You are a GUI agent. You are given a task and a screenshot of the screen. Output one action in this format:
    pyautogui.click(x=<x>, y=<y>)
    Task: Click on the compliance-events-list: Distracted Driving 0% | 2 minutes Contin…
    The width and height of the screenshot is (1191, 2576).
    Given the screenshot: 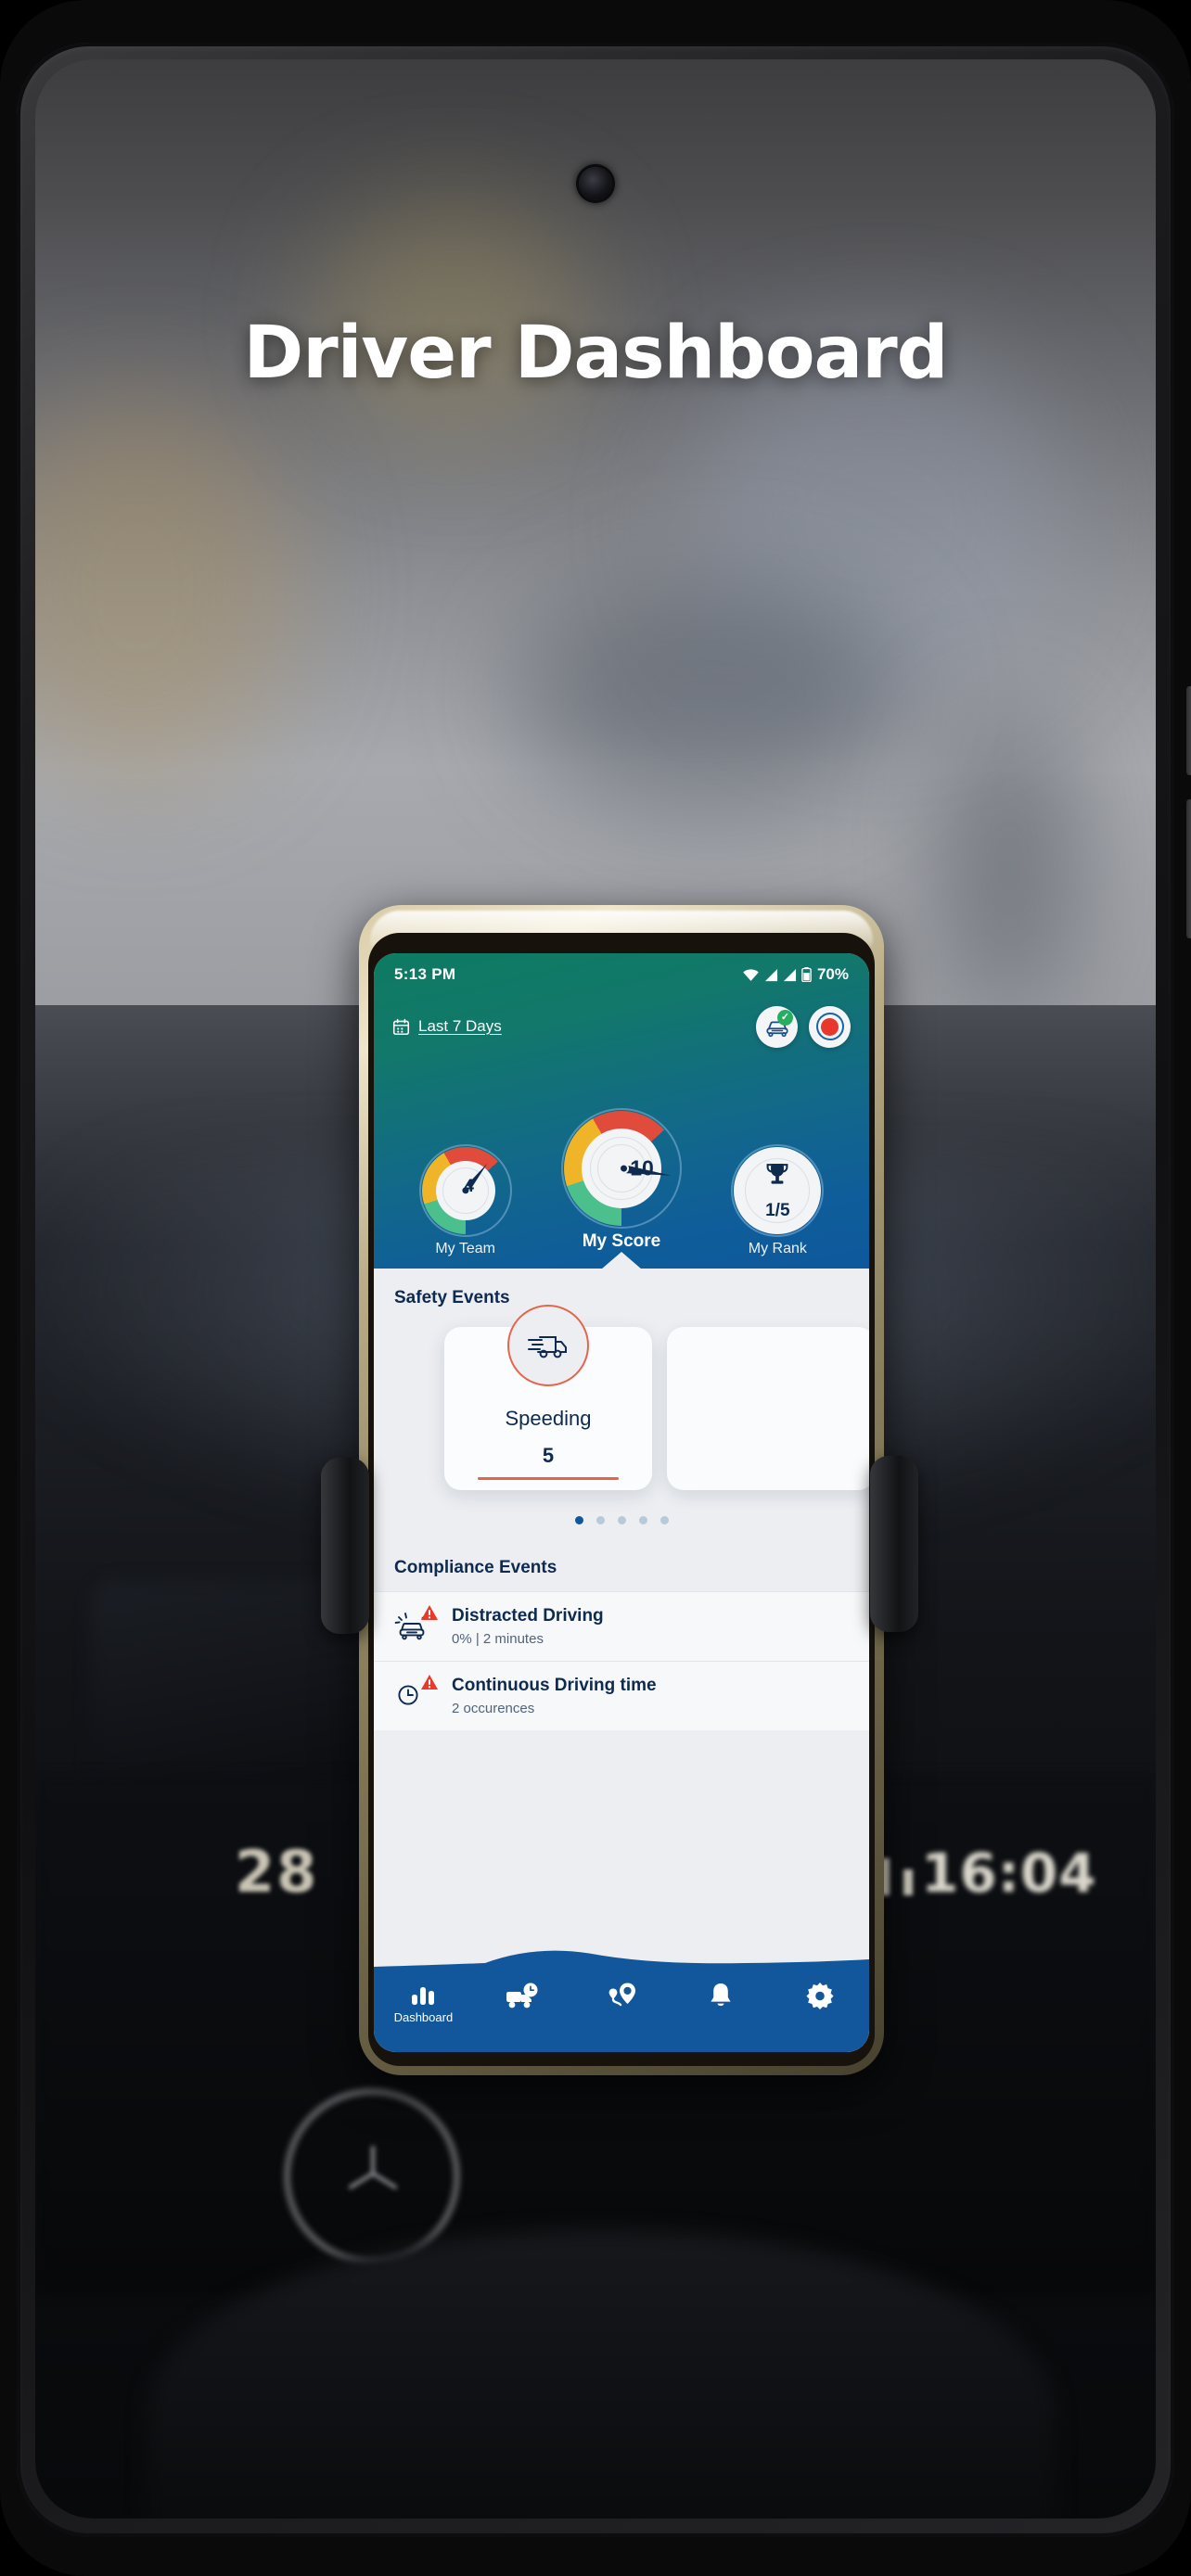 What is the action you would take?
    pyautogui.click(x=621, y=1660)
    